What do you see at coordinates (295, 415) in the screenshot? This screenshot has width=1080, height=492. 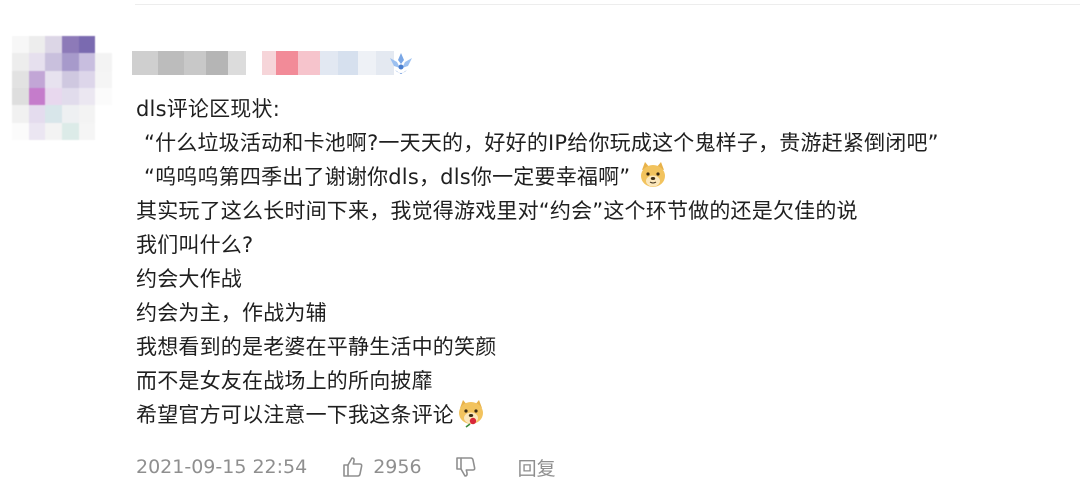 I see `comment-line-9-text: 希望官方可以注意一下我这条评论` at bounding box center [295, 415].